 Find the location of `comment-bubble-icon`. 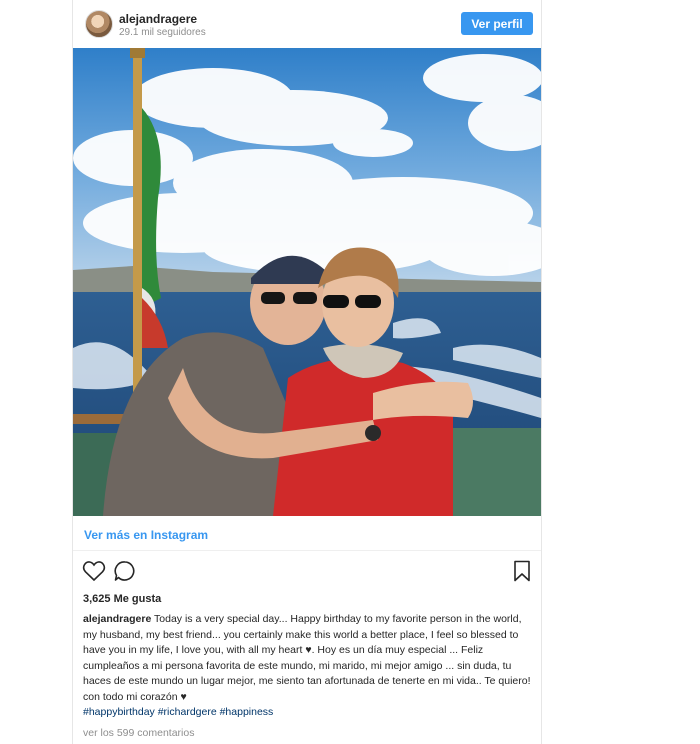

comment-bubble-icon is located at coordinates (125, 571).